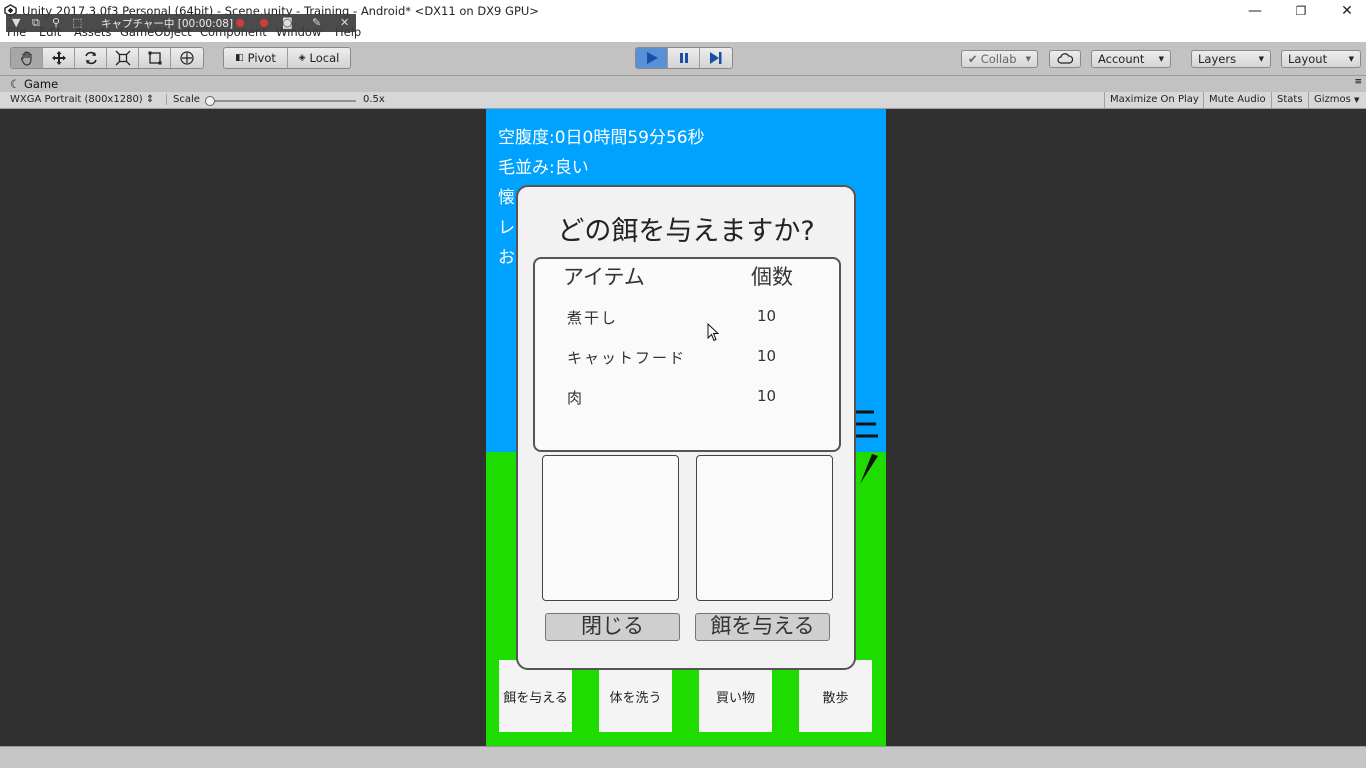 Image resolution: width=1366 pixels, height=768 pixels. Describe the element at coordinates (543, 168) in the screenshot. I see `fur-status: 毛並み:良い` at that location.